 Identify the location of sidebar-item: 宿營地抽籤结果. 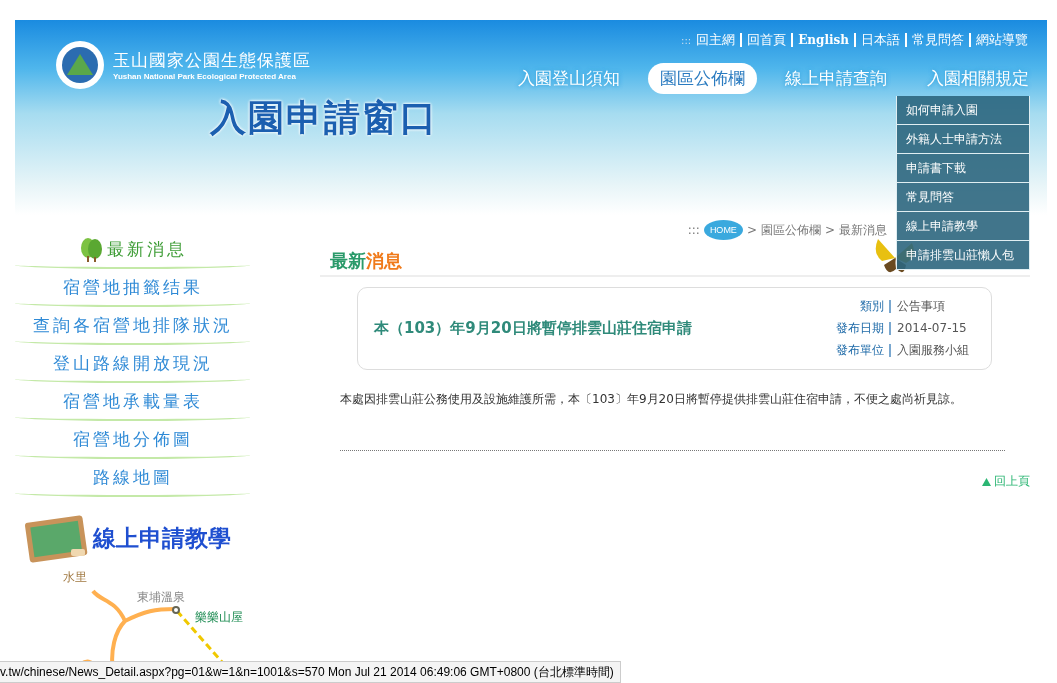
(132, 288).